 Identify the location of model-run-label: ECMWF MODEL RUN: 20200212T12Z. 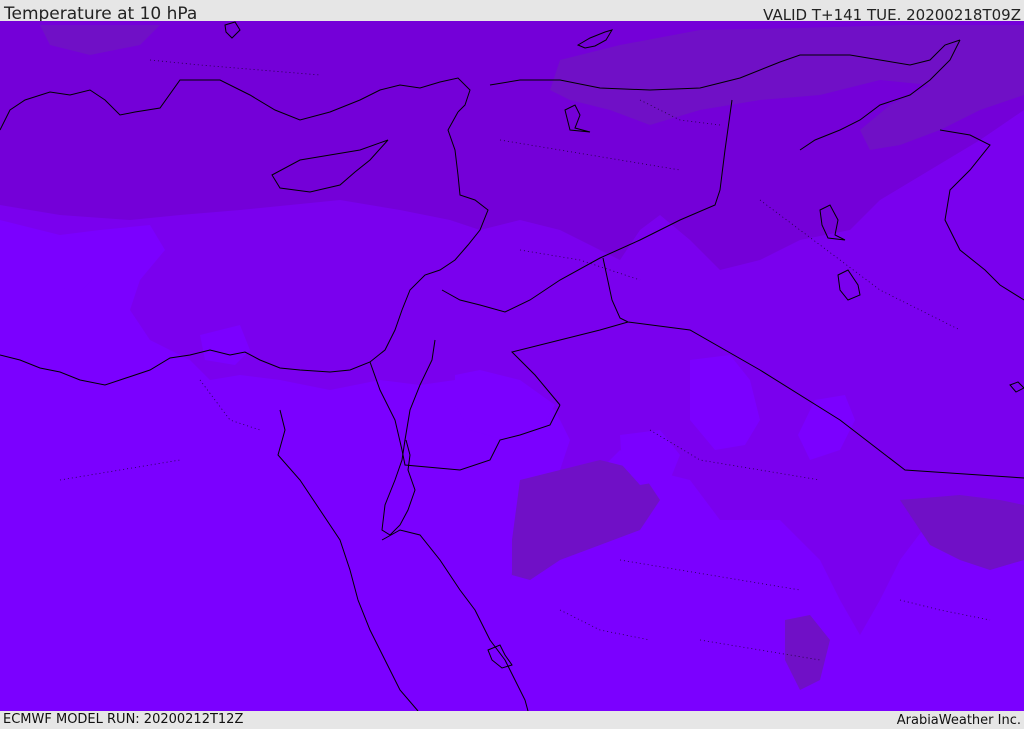
(123, 719).